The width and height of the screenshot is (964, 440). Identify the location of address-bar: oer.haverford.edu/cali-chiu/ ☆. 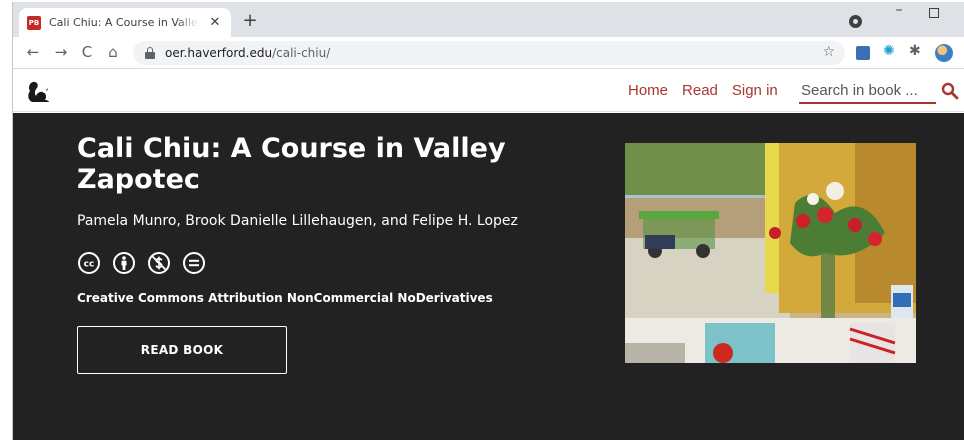
(489, 53).